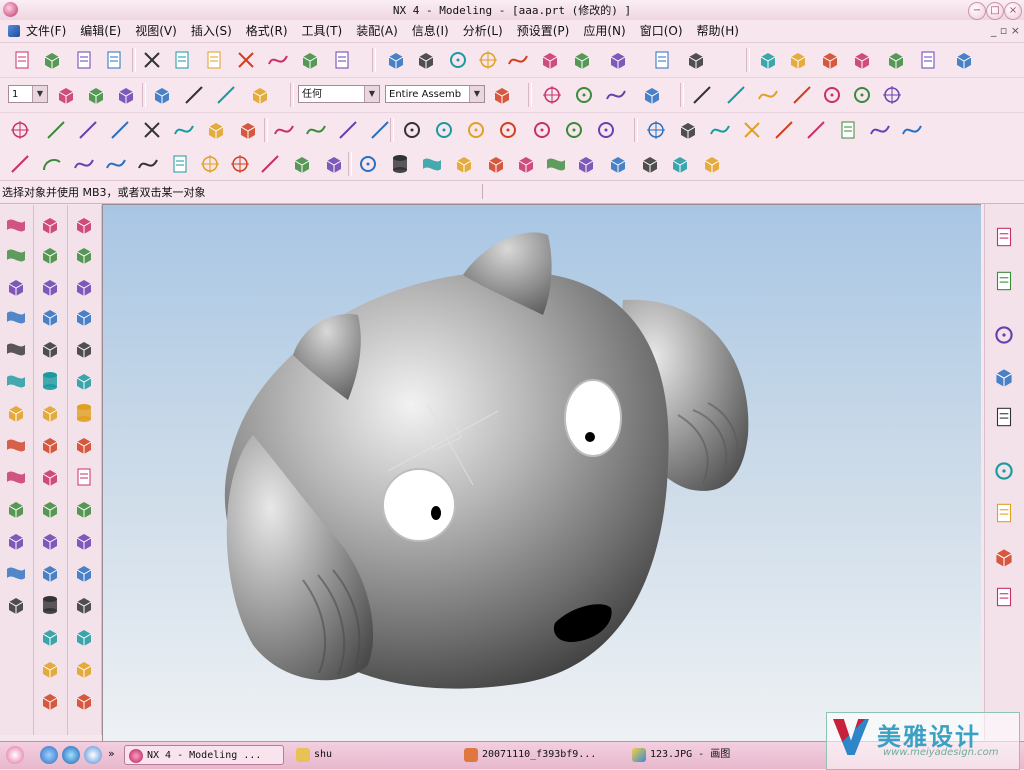 This screenshot has width=1024, height=770. Describe the element at coordinates (488, 60) in the screenshot. I see `zoom-in-out-icon` at that location.